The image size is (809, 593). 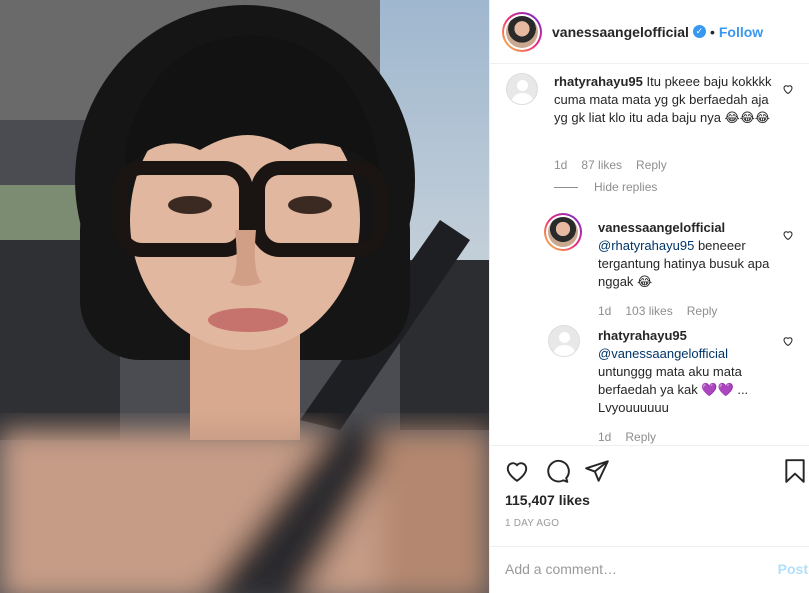 What do you see at coordinates (517, 471) in the screenshot?
I see `heart-icon` at bounding box center [517, 471].